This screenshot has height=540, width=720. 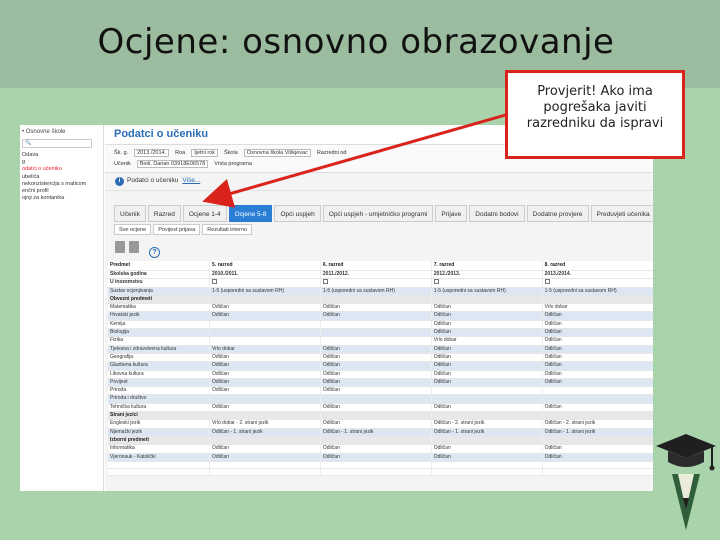 I want to click on callout-line-3: razredniku da ispravi, so click(x=595, y=123).